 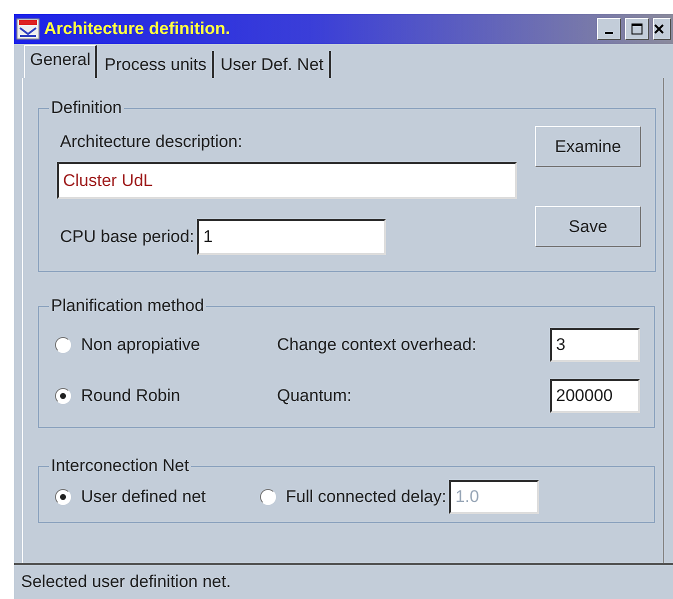 What do you see at coordinates (143, 497) in the screenshot?
I see `option-label: User defined net` at bounding box center [143, 497].